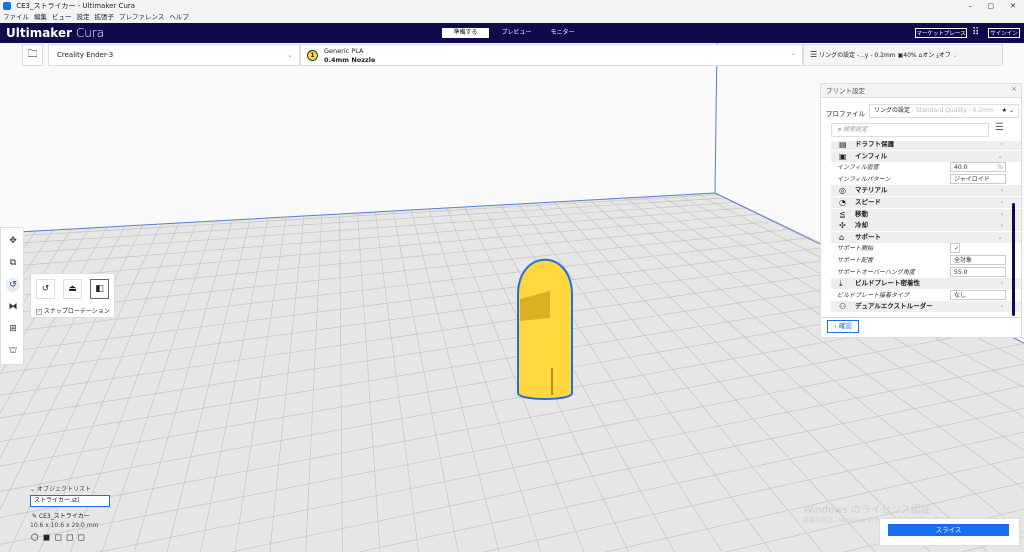  I want to click on setting-row: インフィルパターン ジャイロイド, so click(926, 179).